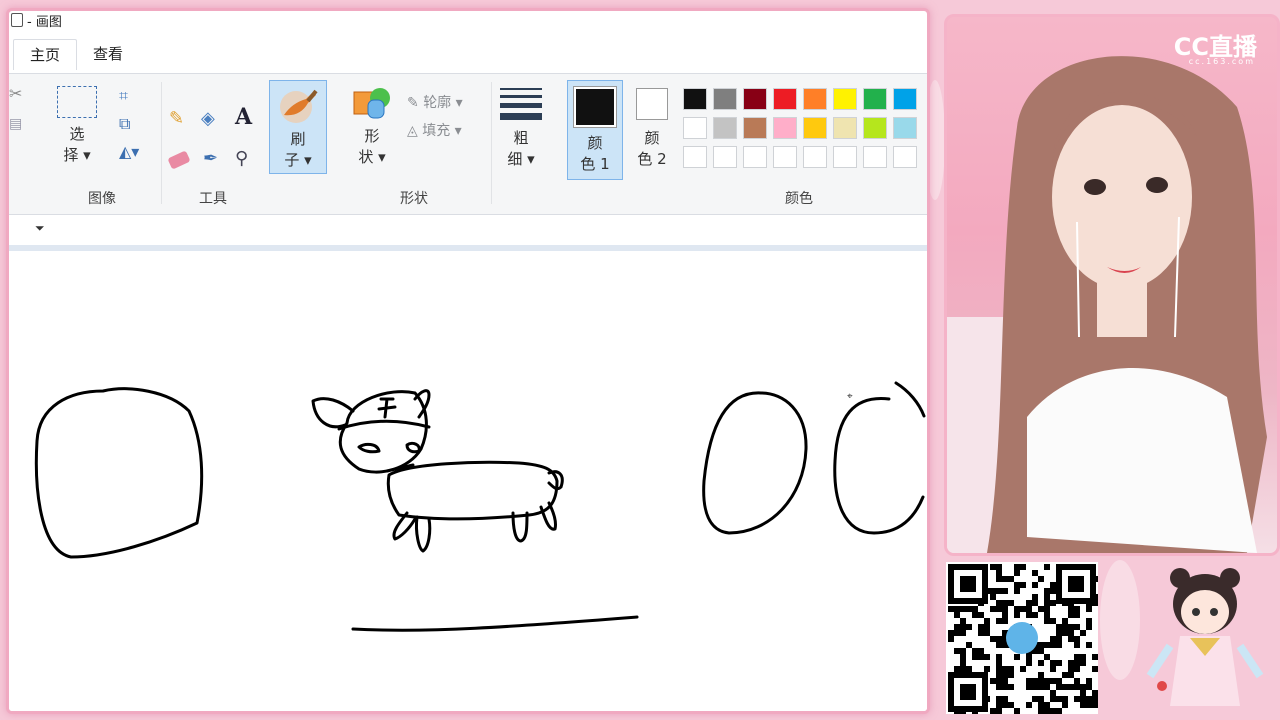 This screenshot has height=720, width=1280. What do you see at coordinates (468, 22) in the screenshot?
I see `title-bar: - 画图` at bounding box center [468, 22].